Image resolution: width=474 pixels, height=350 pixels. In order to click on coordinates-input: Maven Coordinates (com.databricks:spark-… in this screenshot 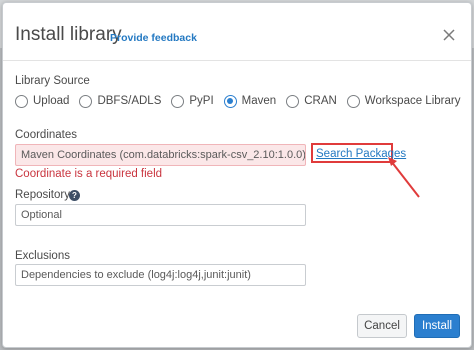, I will do `click(160, 155)`.